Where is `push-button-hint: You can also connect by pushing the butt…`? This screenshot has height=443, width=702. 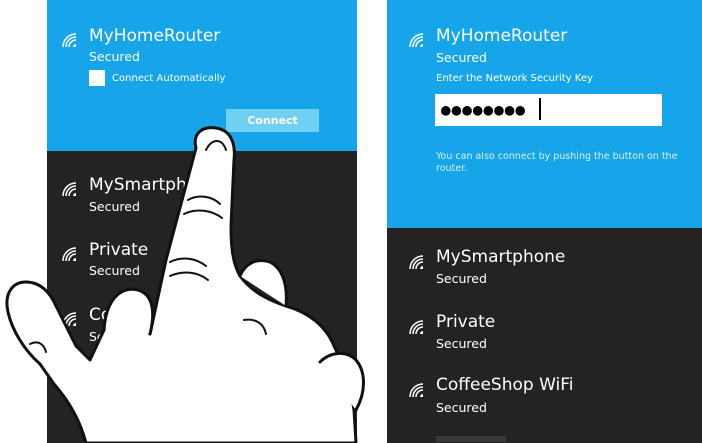
push-button-hint: You can also connect by pushing the butt… is located at coordinates (557, 162).